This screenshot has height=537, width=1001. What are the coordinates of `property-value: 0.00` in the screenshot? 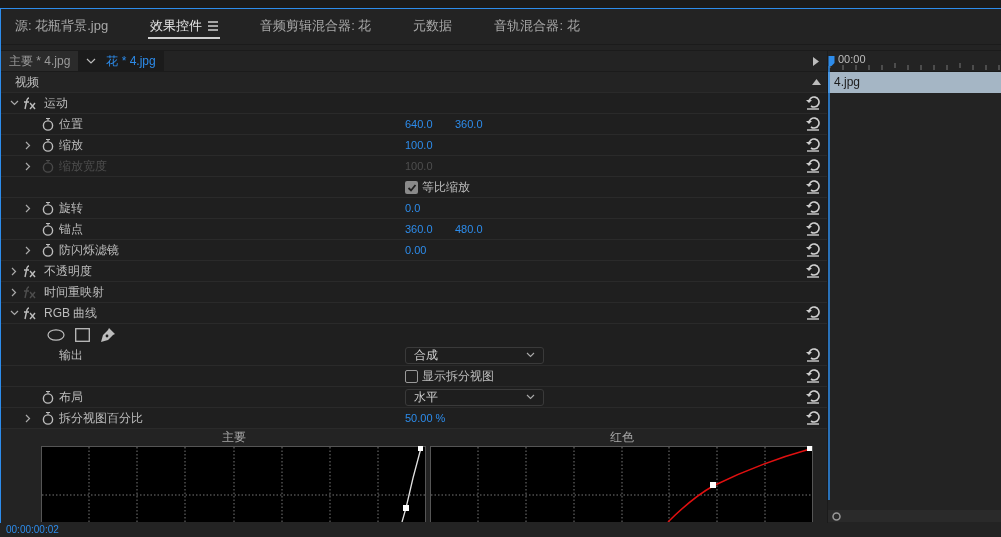 It's located at (430, 250).